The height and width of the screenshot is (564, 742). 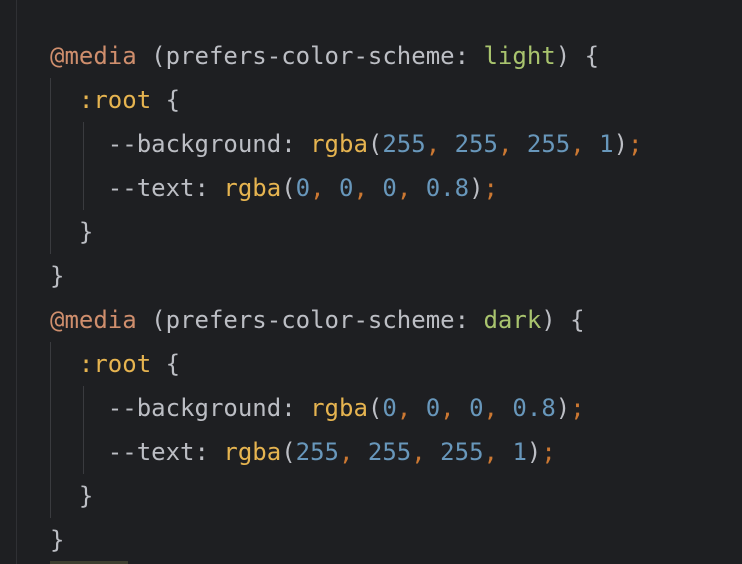 What do you see at coordinates (519, 56) in the screenshot?
I see `code-token-value: light` at bounding box center [519, 56].